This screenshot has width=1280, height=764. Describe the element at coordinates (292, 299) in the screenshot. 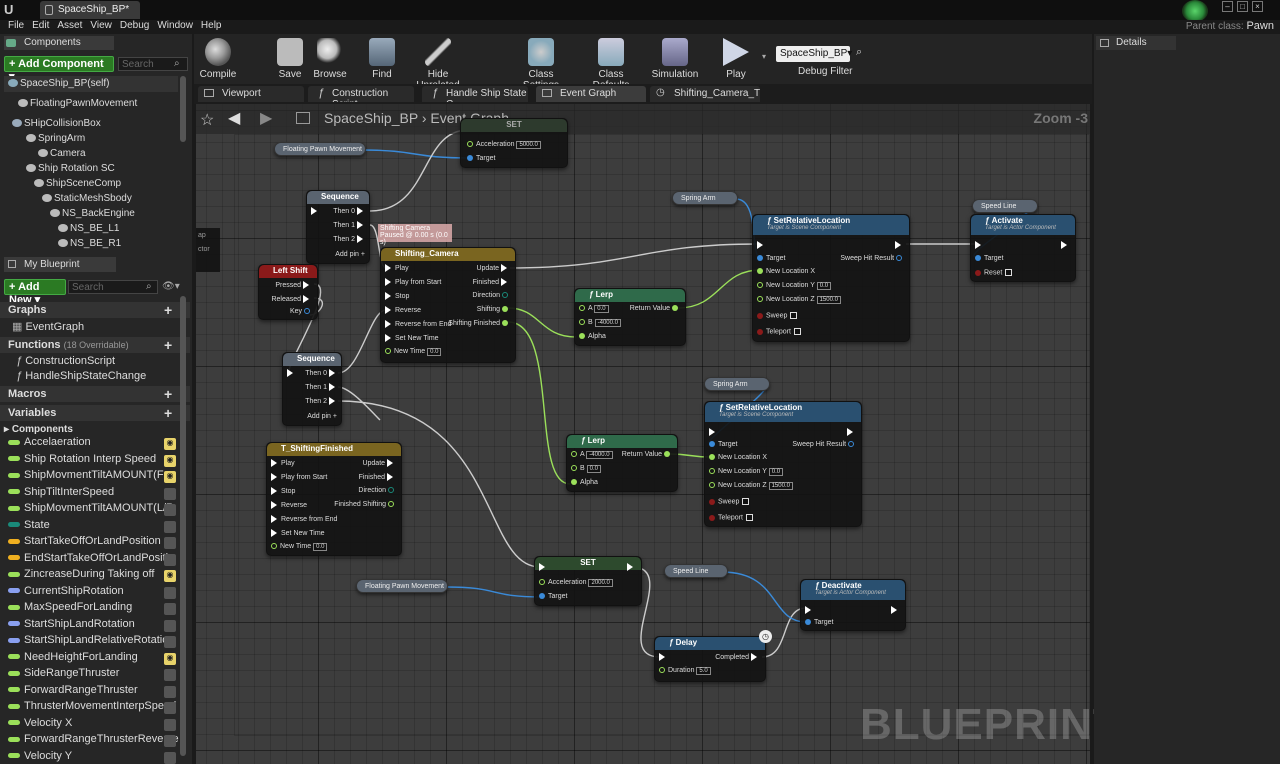

I see `released-pin: Released` at that location.